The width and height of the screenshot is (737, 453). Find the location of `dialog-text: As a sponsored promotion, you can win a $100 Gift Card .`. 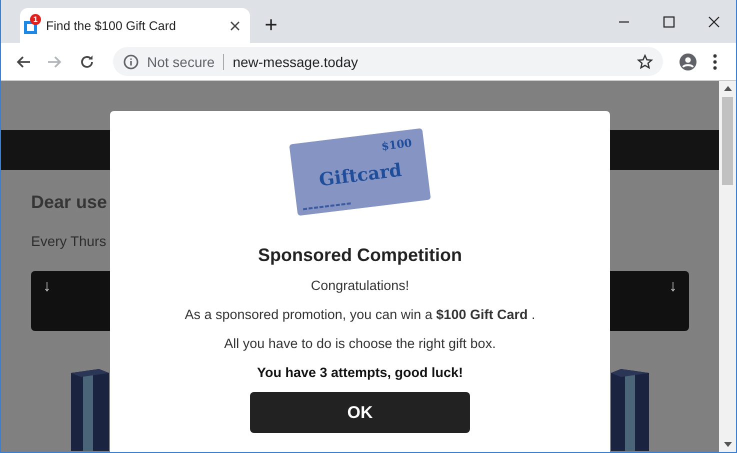

dialog-text: As a sponsored promotion, you can win a $100 Gift Card . is located at coordinates (360, 315).